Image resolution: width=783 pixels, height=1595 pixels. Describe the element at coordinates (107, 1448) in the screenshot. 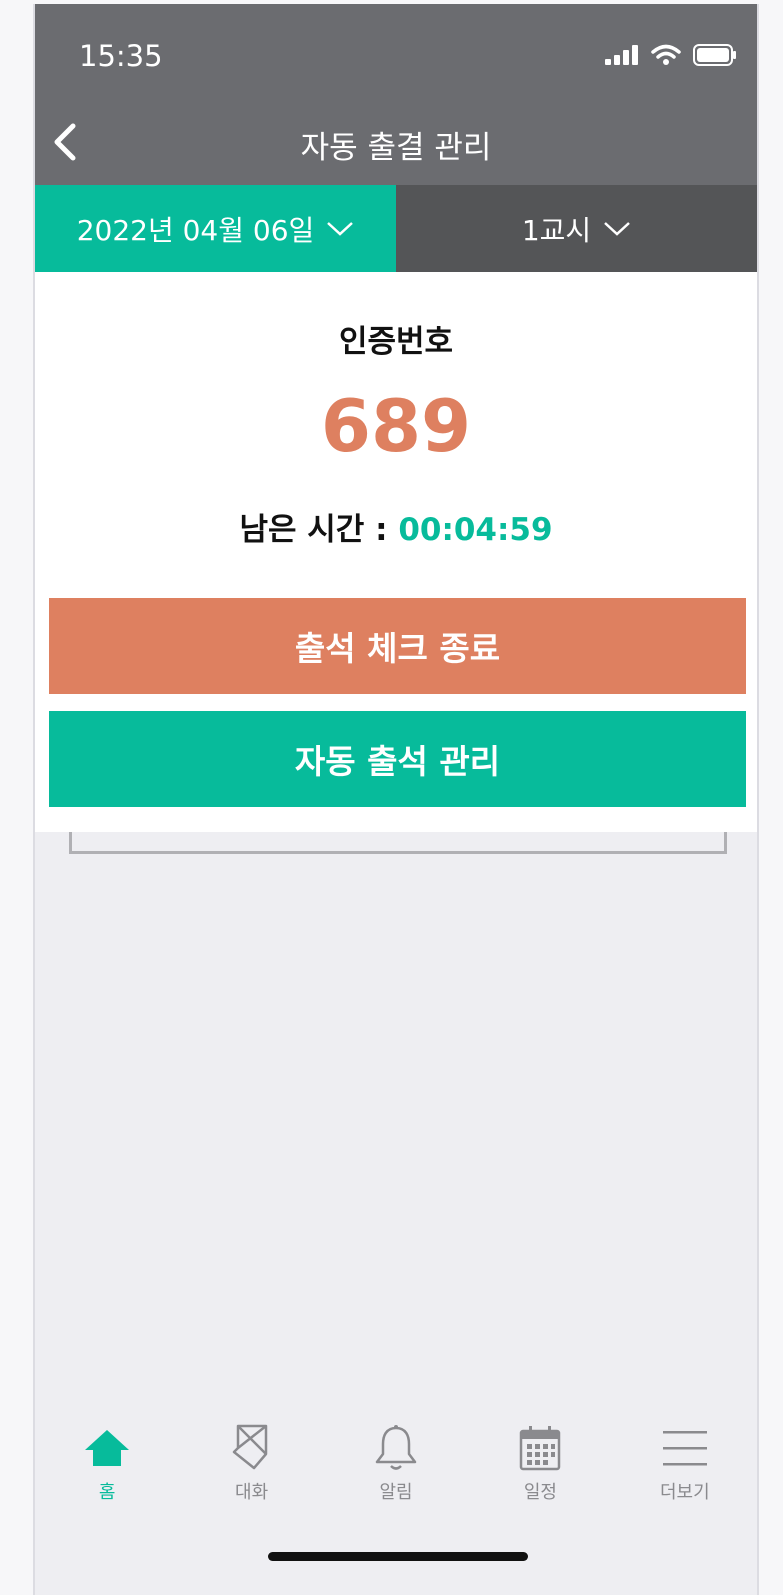

I see `home-icon` at that location.